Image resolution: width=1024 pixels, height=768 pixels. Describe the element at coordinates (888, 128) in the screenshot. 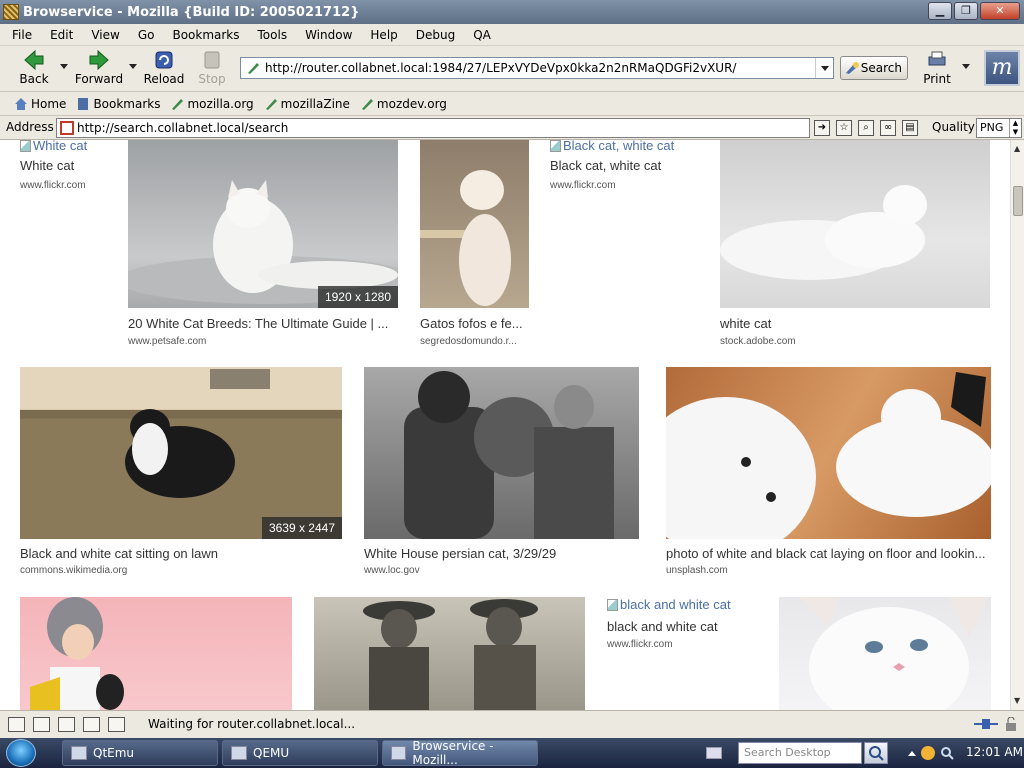

I see `binoculars-icon: ∞` at that location.